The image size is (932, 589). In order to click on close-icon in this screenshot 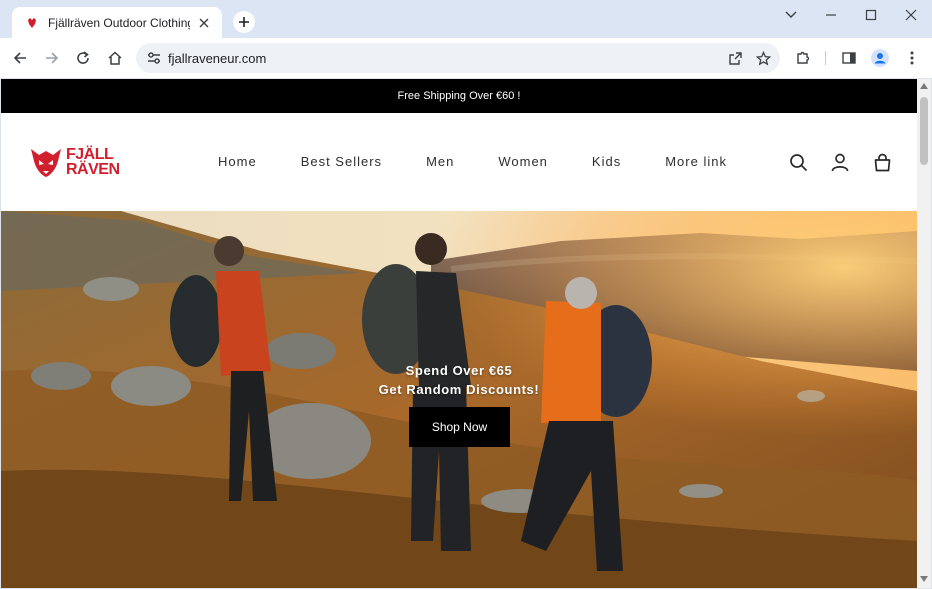, I will do `click(204, 23)`.